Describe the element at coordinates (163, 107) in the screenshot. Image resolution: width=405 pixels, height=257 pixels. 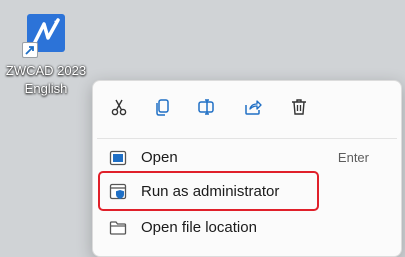
I see `copy-icon` at that location.